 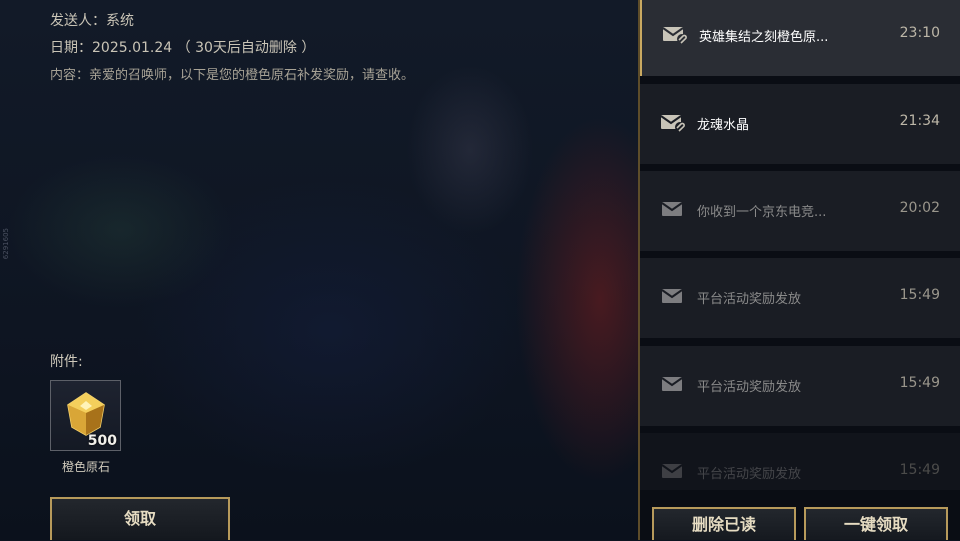 What do you see at coordinates (102, 441) in the screenshot?
I see `item-quantity: 500` at bounding box center [102, 441].